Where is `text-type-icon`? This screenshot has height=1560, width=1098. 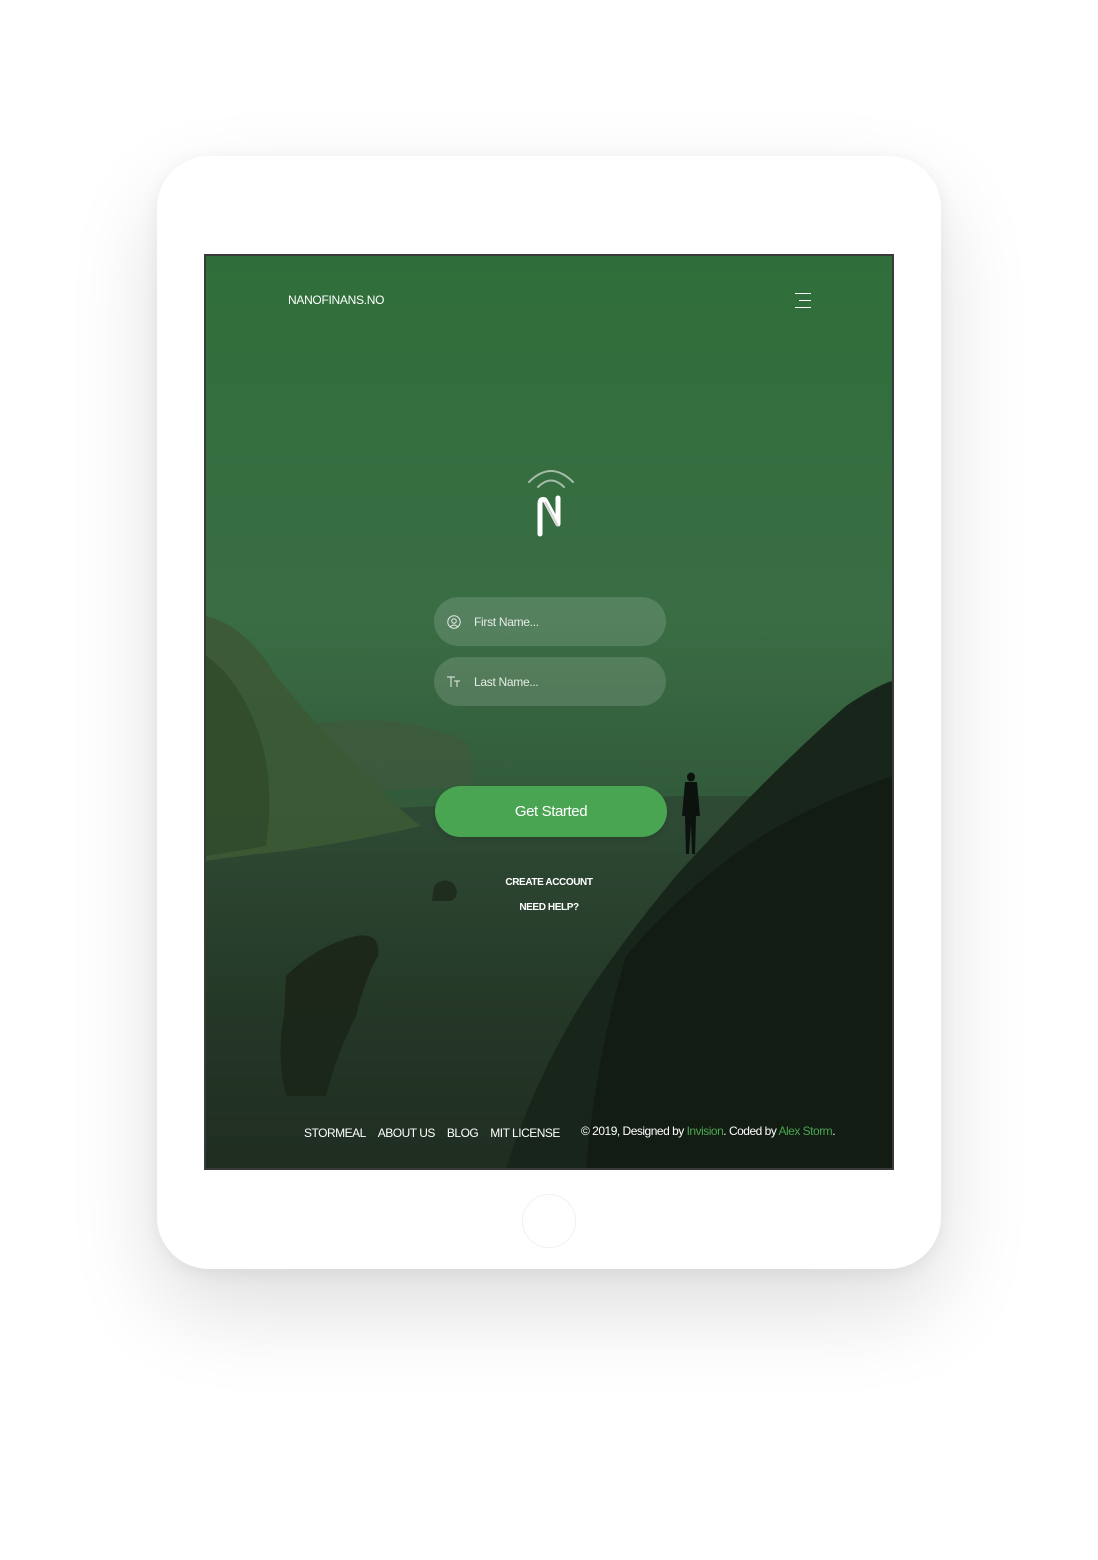 text-type-icon is located at coordinates (453, 681).